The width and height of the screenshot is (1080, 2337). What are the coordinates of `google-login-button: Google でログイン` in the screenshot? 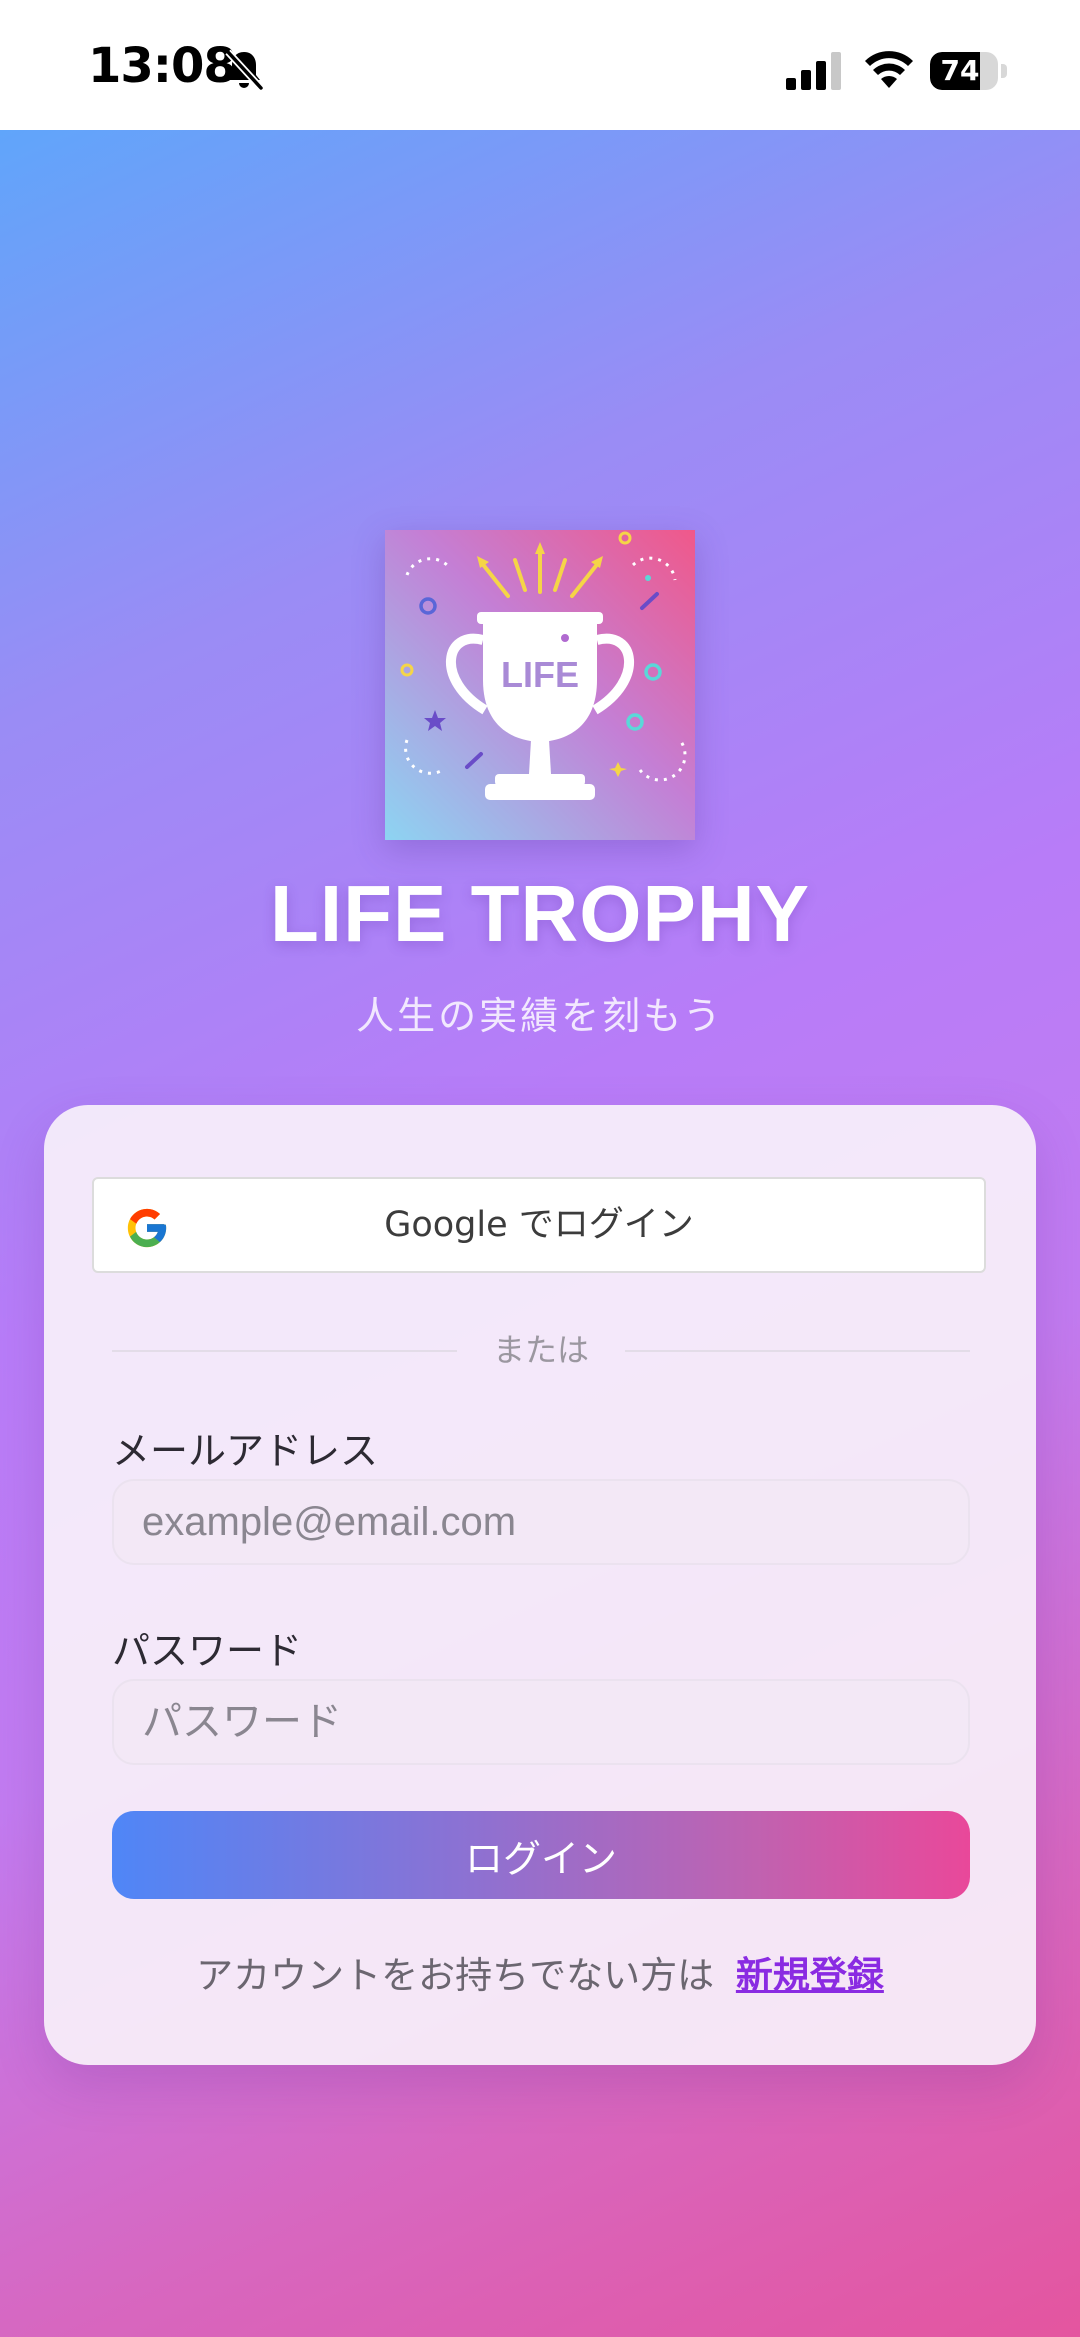 It's located at (539, 1225).